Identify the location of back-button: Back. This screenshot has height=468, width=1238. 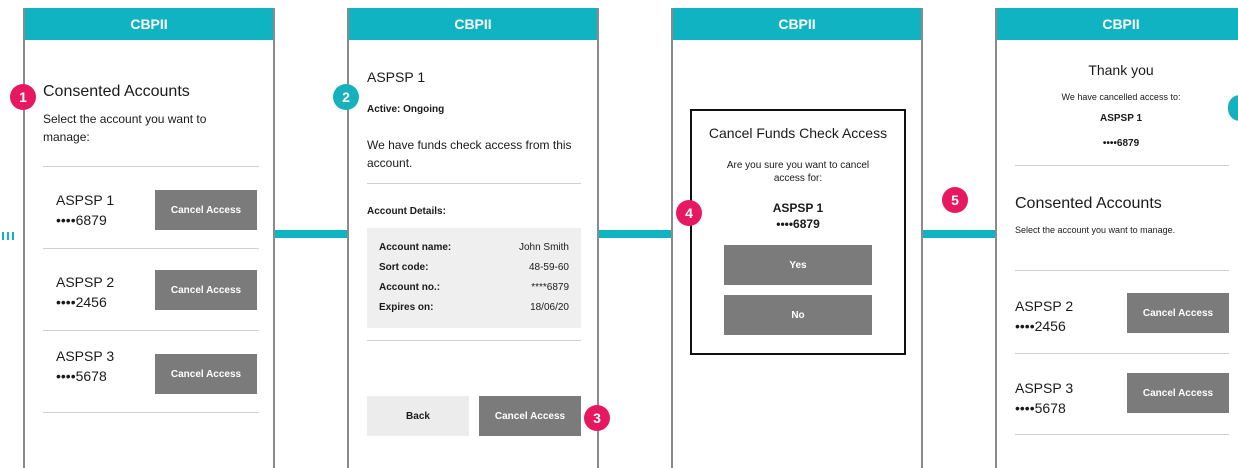
(418, 416).